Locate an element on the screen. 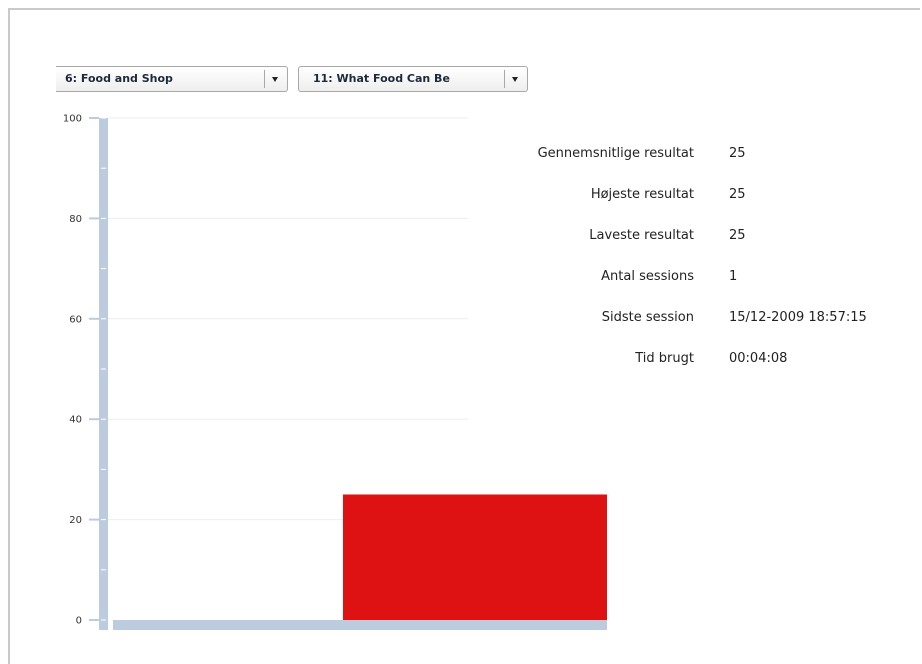 This screenshot has width=922, height=664. y-tick-label: 20 is located at coordinates (75, 520).